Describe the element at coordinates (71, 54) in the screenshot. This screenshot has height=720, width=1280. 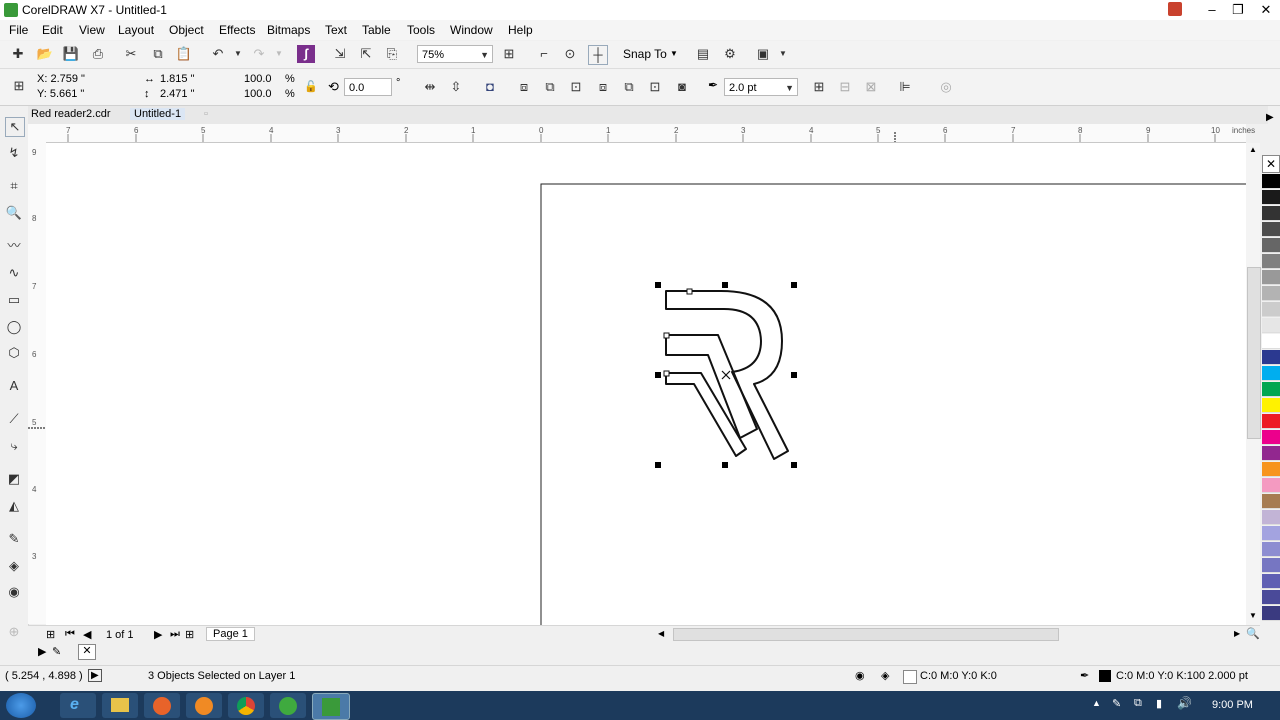
I see `save-icon: 💾` at that location.